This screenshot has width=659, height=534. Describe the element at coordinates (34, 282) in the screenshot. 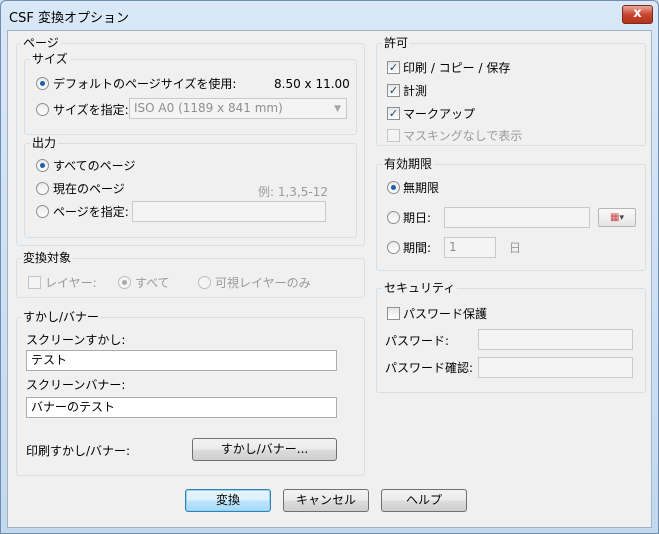

I see `layer-checkbox` at that location.